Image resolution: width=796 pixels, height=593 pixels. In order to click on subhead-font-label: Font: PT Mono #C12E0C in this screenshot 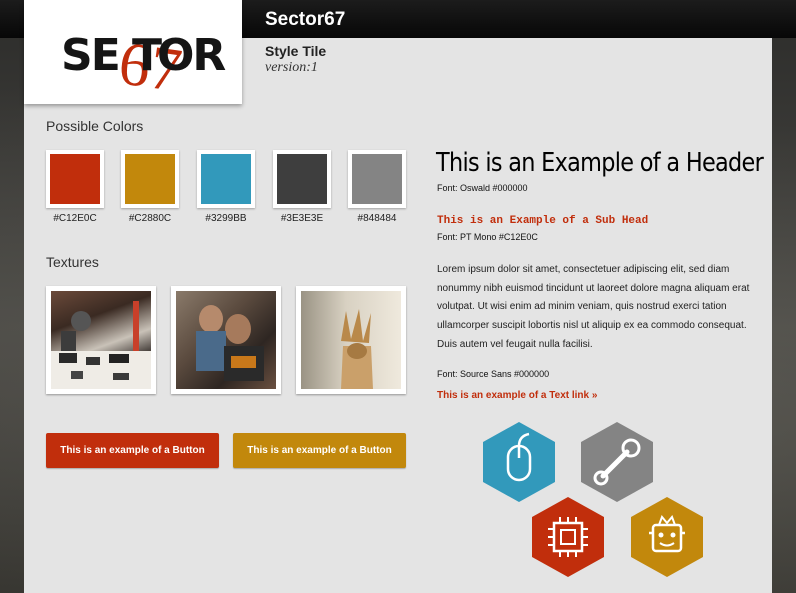, I will do `click(487, 237)`.